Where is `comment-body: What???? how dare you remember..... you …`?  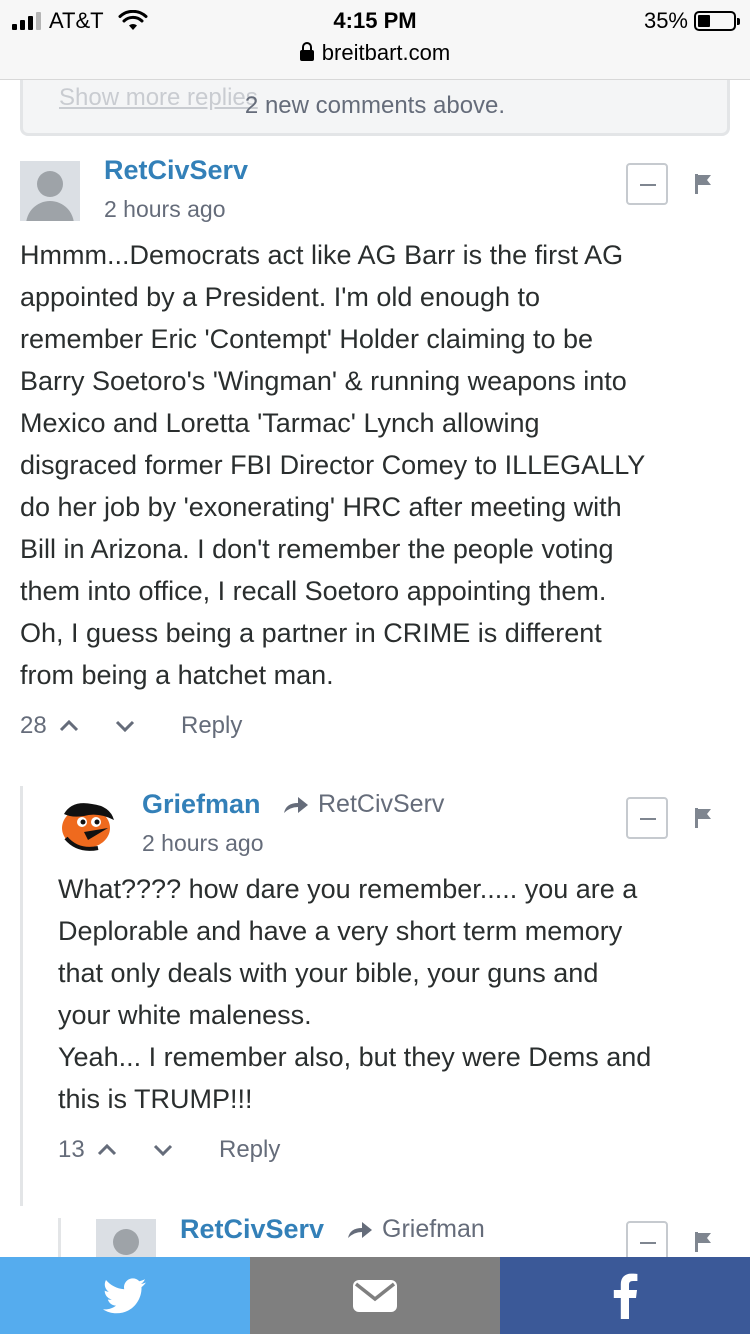
comment-body: What???? how dare you remember..... you … is located at coordinates (355, 994).